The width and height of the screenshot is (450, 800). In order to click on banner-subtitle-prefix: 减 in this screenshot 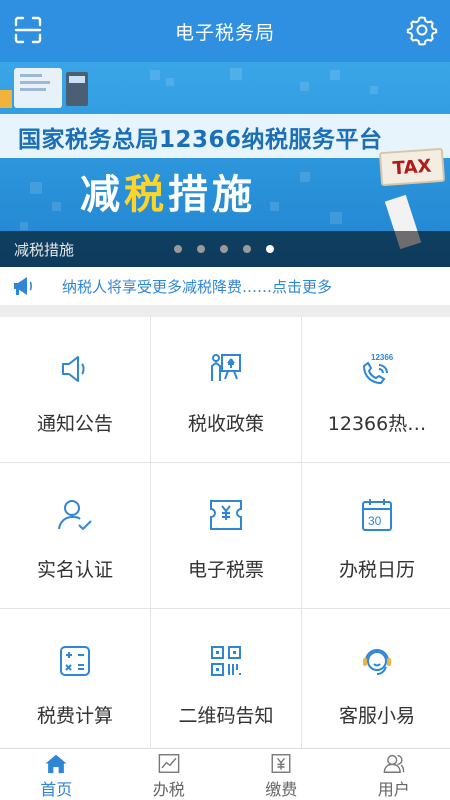, I will do `click(102, 195)`.